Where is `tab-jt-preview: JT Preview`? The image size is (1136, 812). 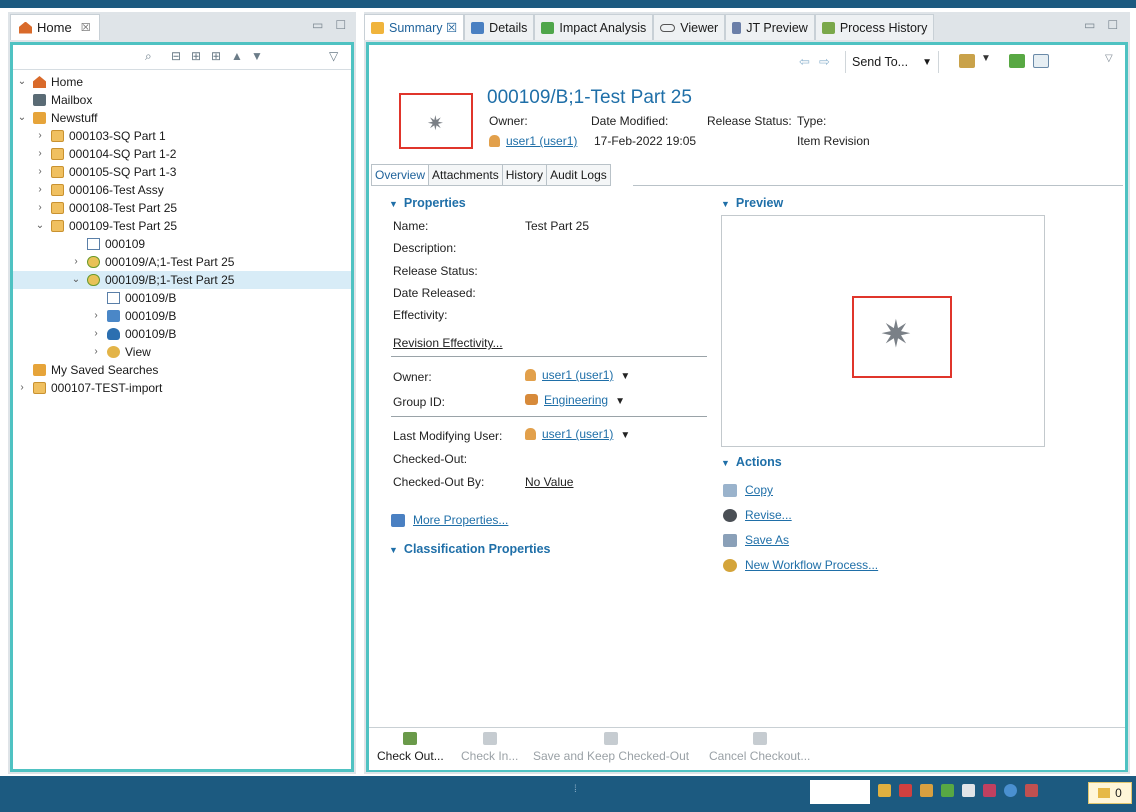
tab-jt-preview: JT Preview is located at coordinates (770, 27).